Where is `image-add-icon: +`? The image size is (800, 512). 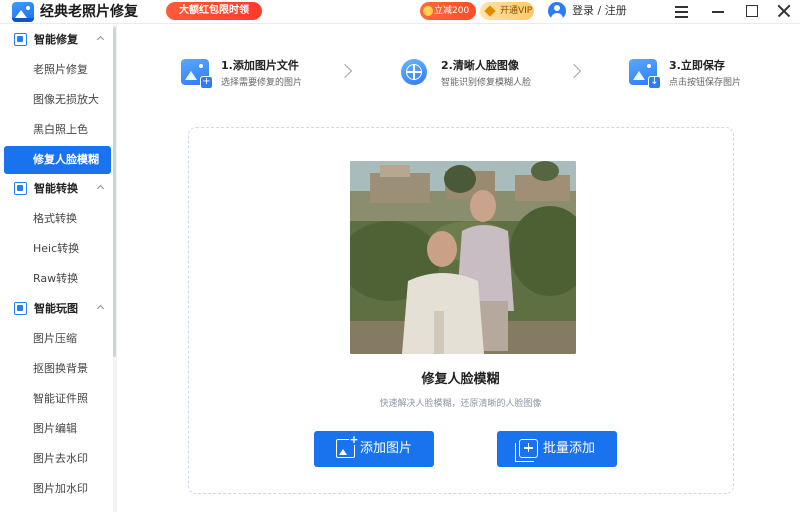
image-add-icon: + is located at coordinates (197, 74).